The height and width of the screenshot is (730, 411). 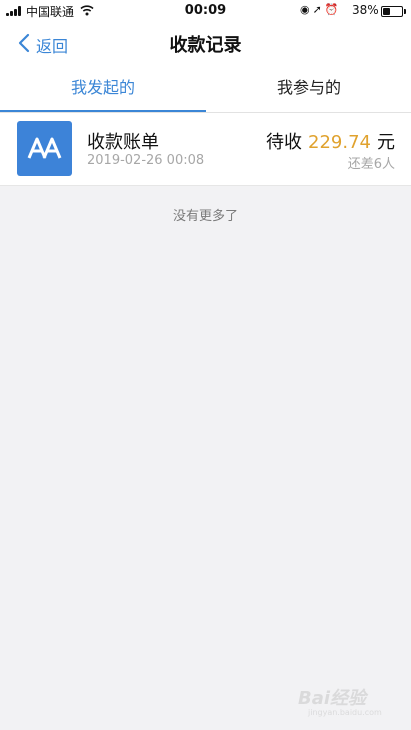 I want to click on record-amount: 待收 229.74 元, so click(x=330, y=141).